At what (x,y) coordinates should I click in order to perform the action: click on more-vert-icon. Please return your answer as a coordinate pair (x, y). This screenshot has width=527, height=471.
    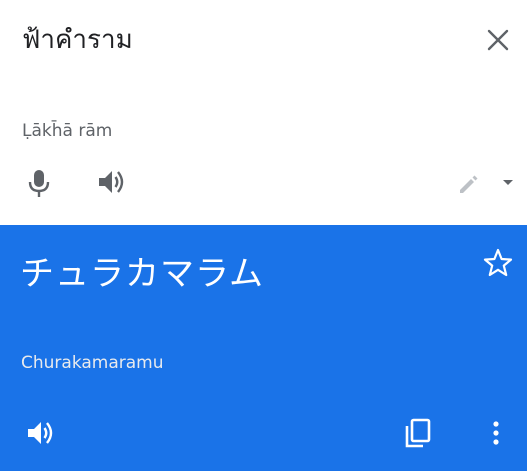
    Looking at the image, I should click on (496, 433).